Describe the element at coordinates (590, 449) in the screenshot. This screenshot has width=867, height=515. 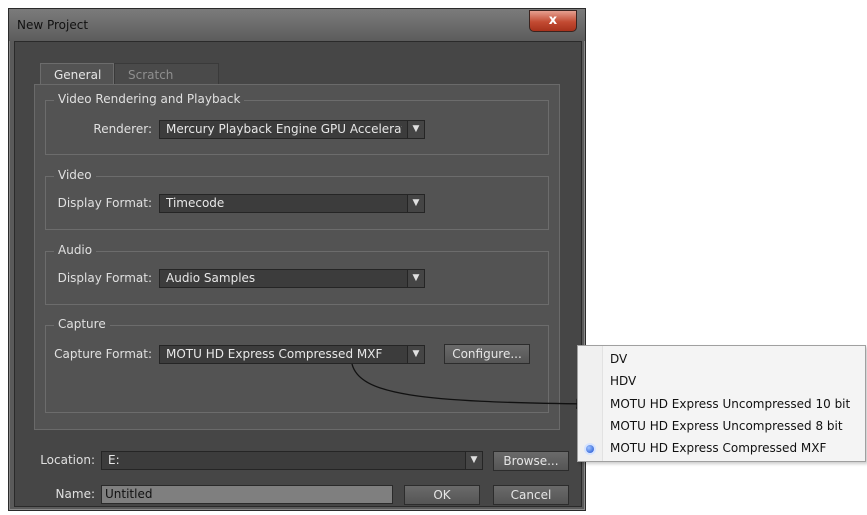
I see `radio-selected-icon` at that location.